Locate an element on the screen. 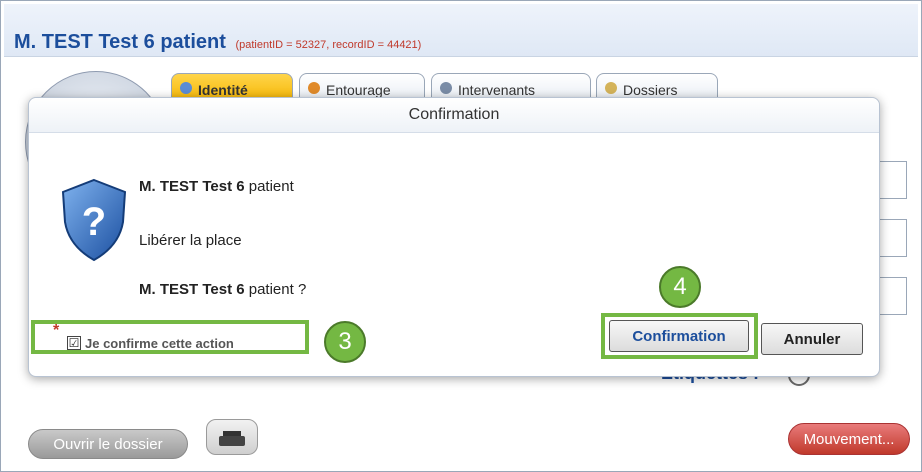  confirm-checkbox-label: Je confirme cette action is located at coordinates (159, 343).